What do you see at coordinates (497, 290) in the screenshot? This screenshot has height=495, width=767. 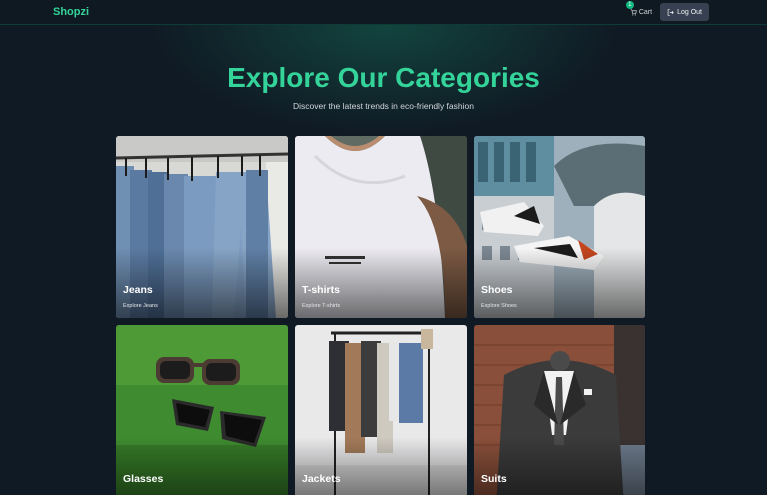 I see `category-name: Shoes` at bounding box center [497, 290].